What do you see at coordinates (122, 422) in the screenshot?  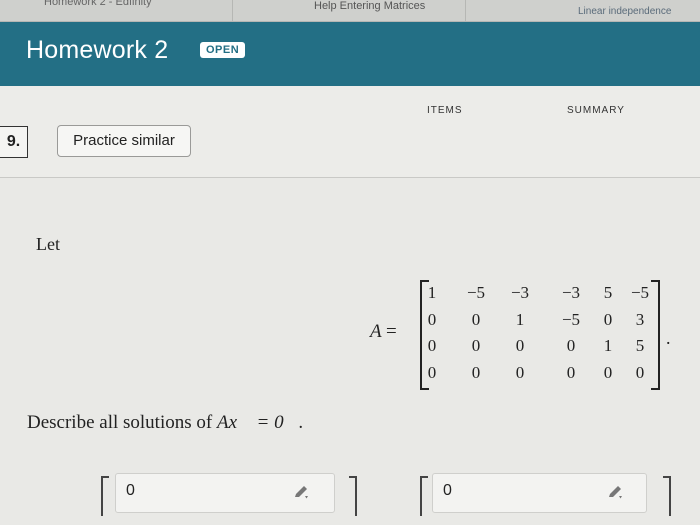 I see `prompt-text: Describe all solutions of` at bounding box center [122, 422].